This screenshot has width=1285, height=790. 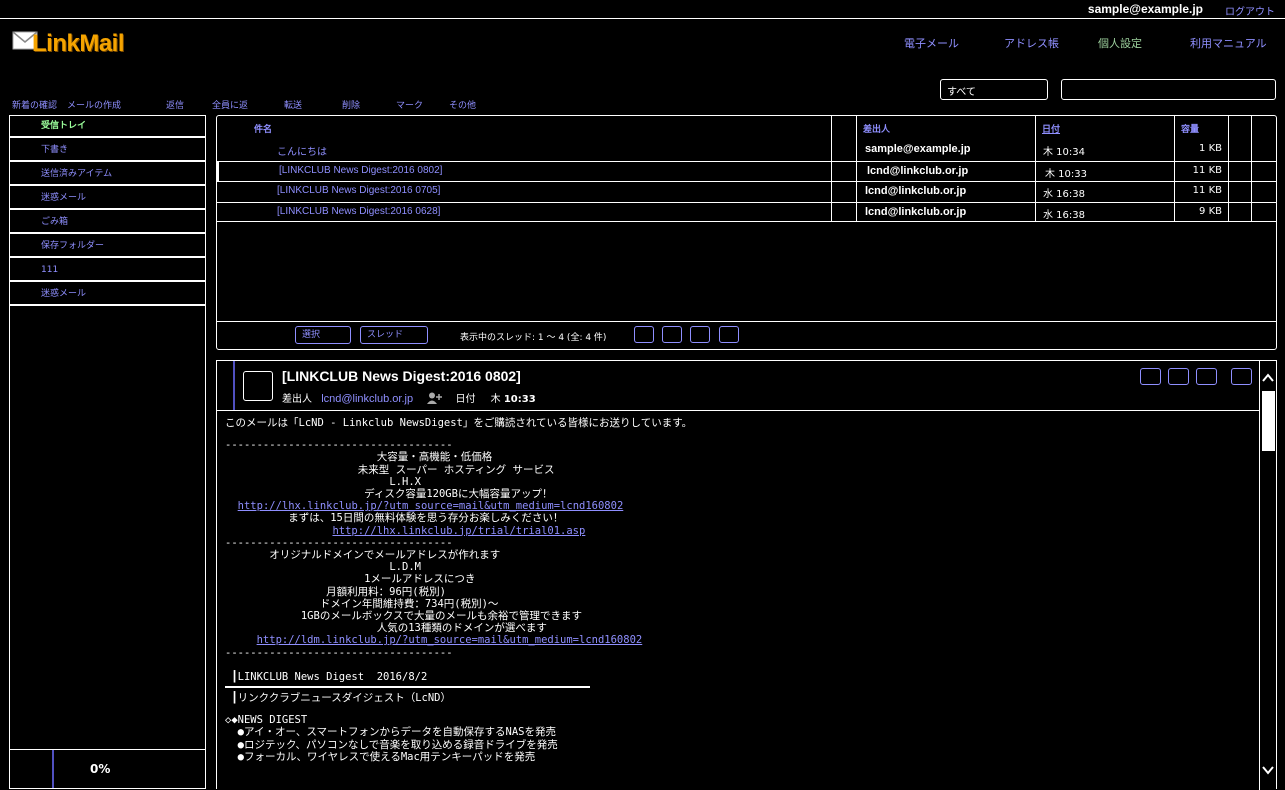 What do you see at coordinates (386, 628) in the screenshot?
I see `body-line: 人気の13種類のドメインが選べます` at bounding box center [386, 628].